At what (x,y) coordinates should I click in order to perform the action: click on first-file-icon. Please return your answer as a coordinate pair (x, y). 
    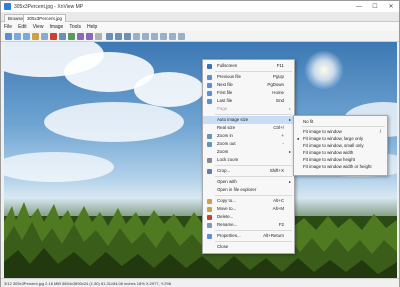
    Looking at the image, I should click on (209, 93).